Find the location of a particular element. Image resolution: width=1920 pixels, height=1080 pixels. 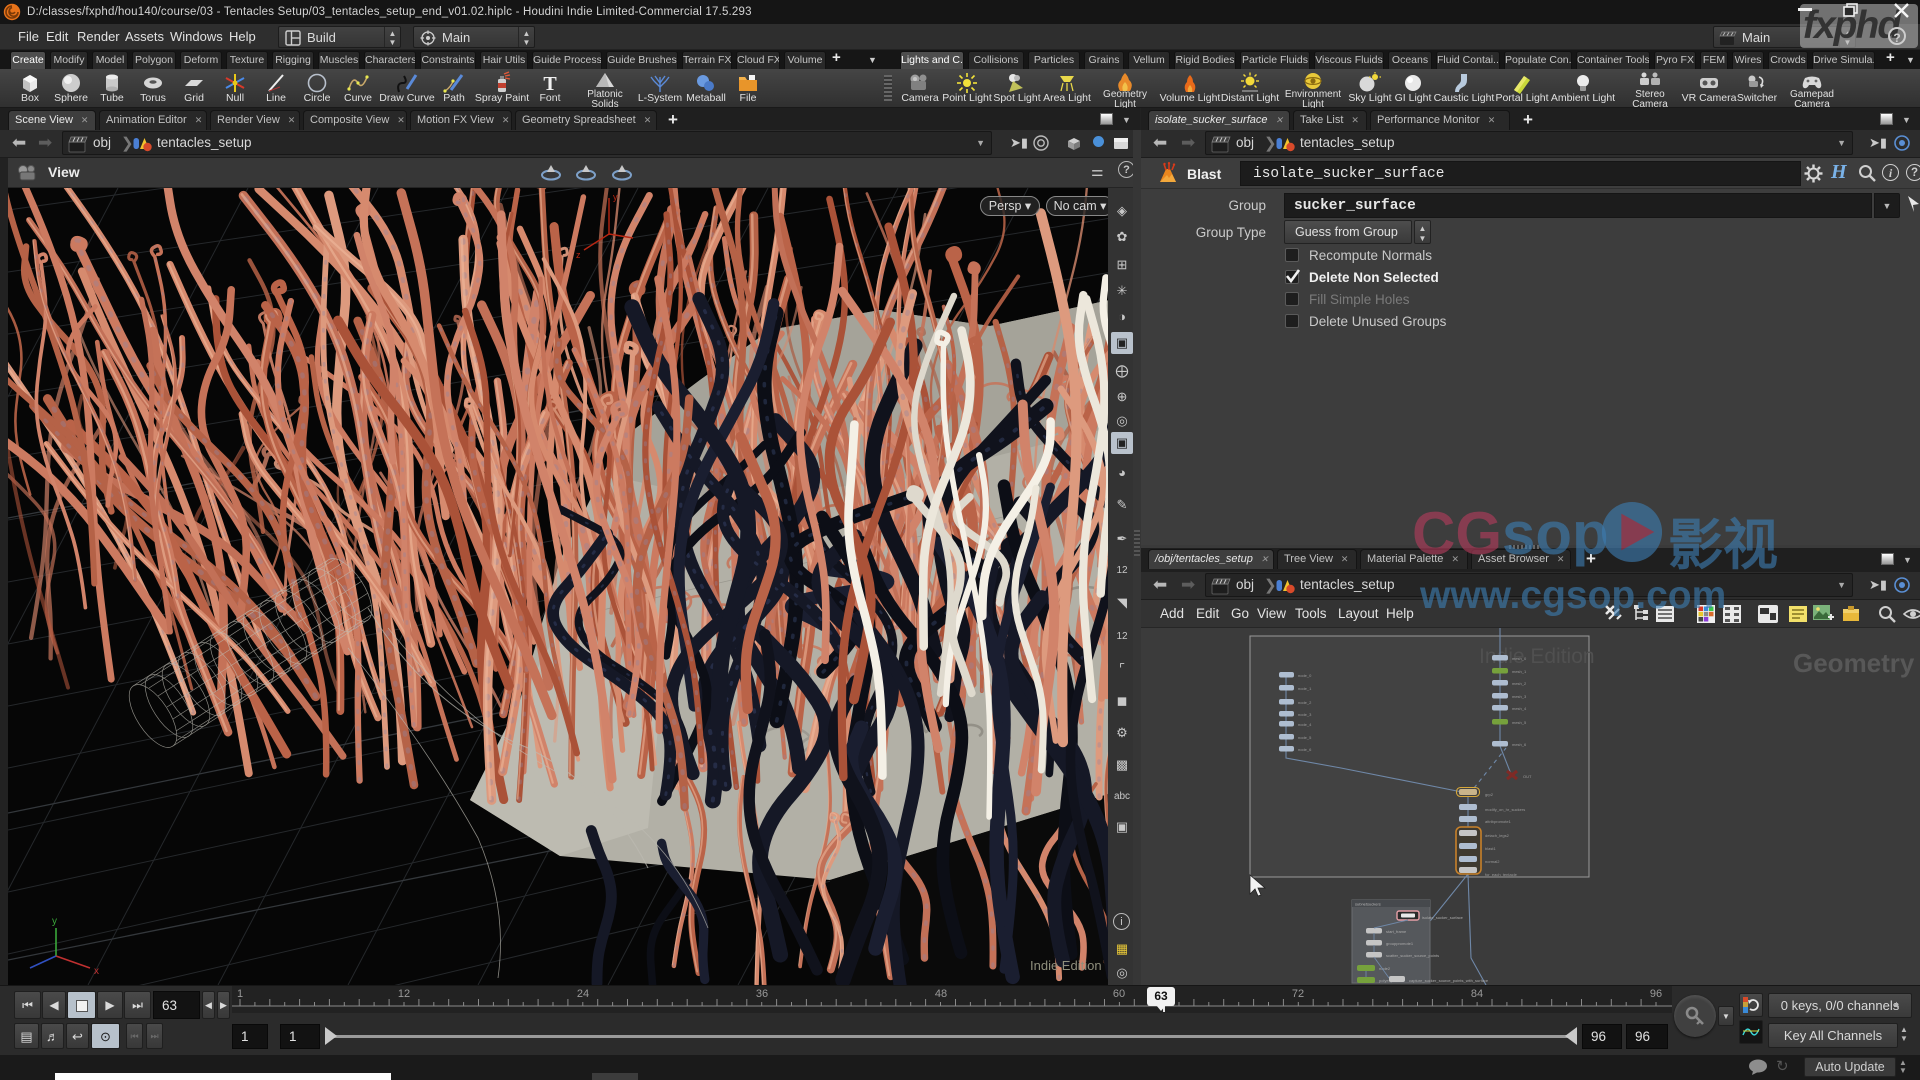

svg-text: 24 is located at coordinates (583, 994).